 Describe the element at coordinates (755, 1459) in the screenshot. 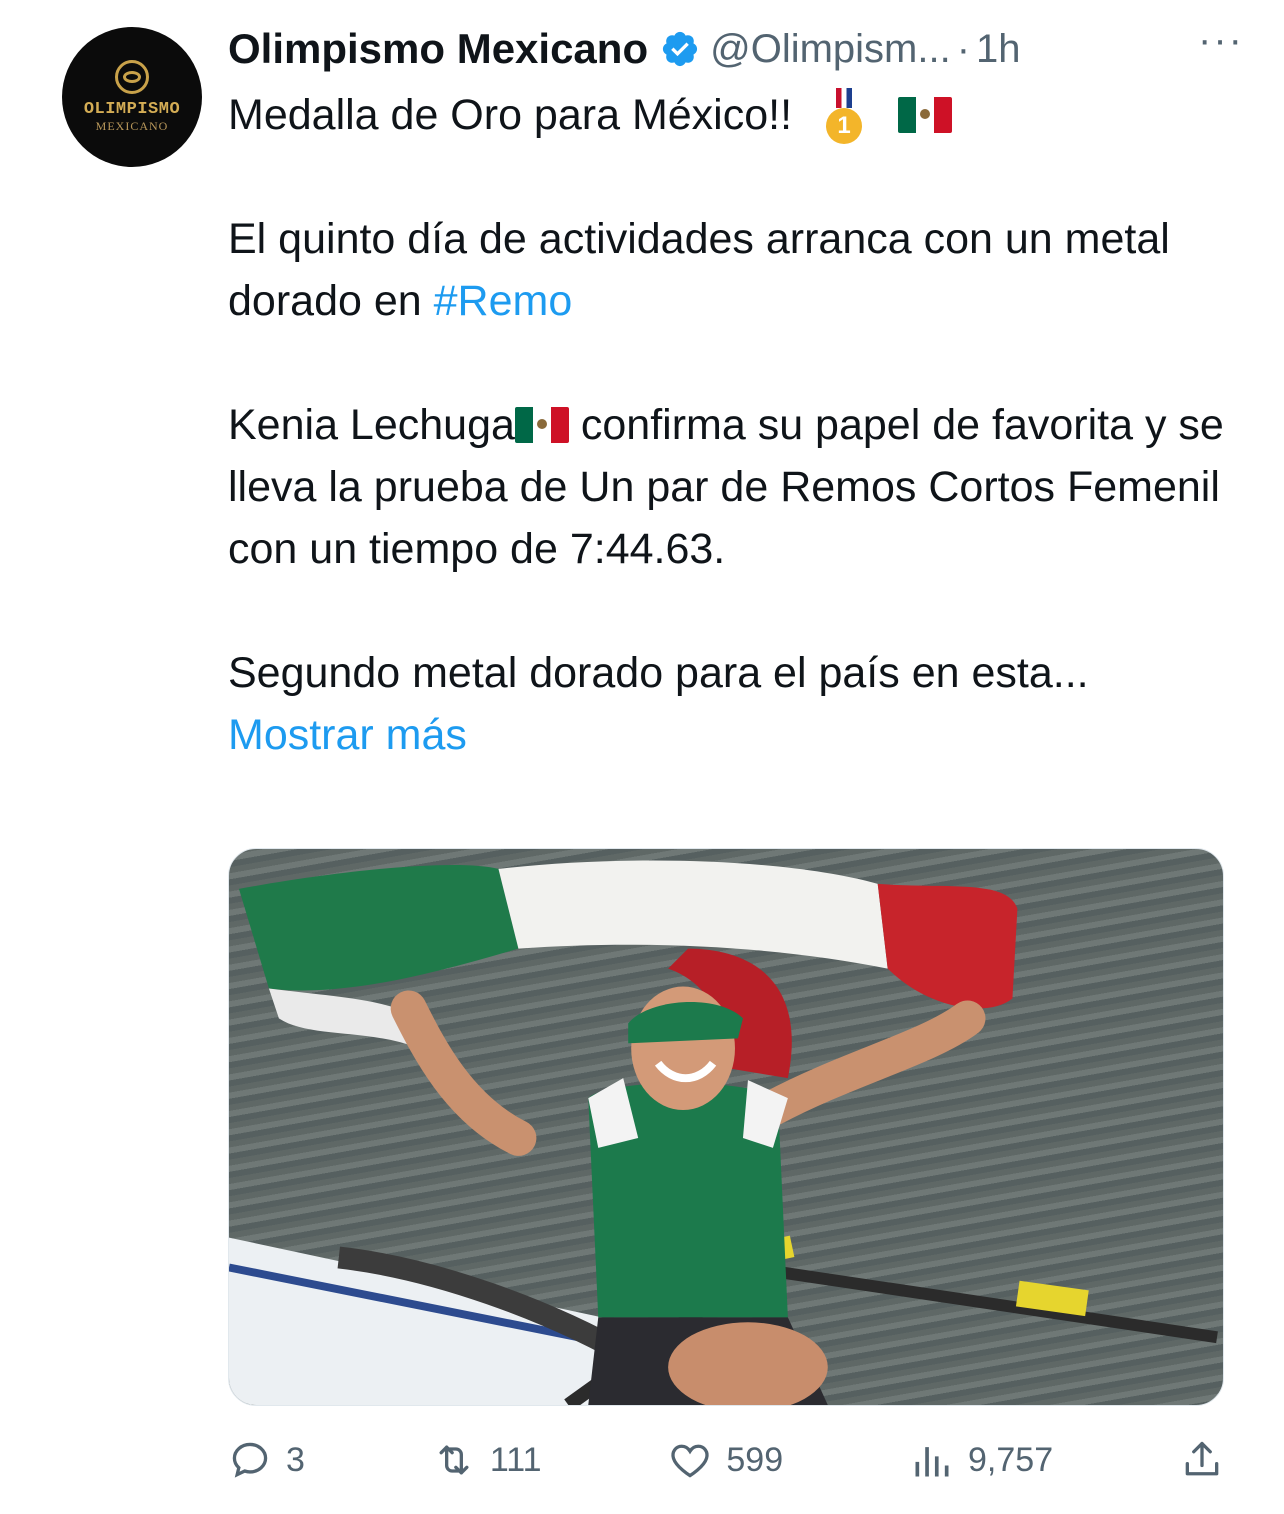

I see `like-count: 599` at that location.